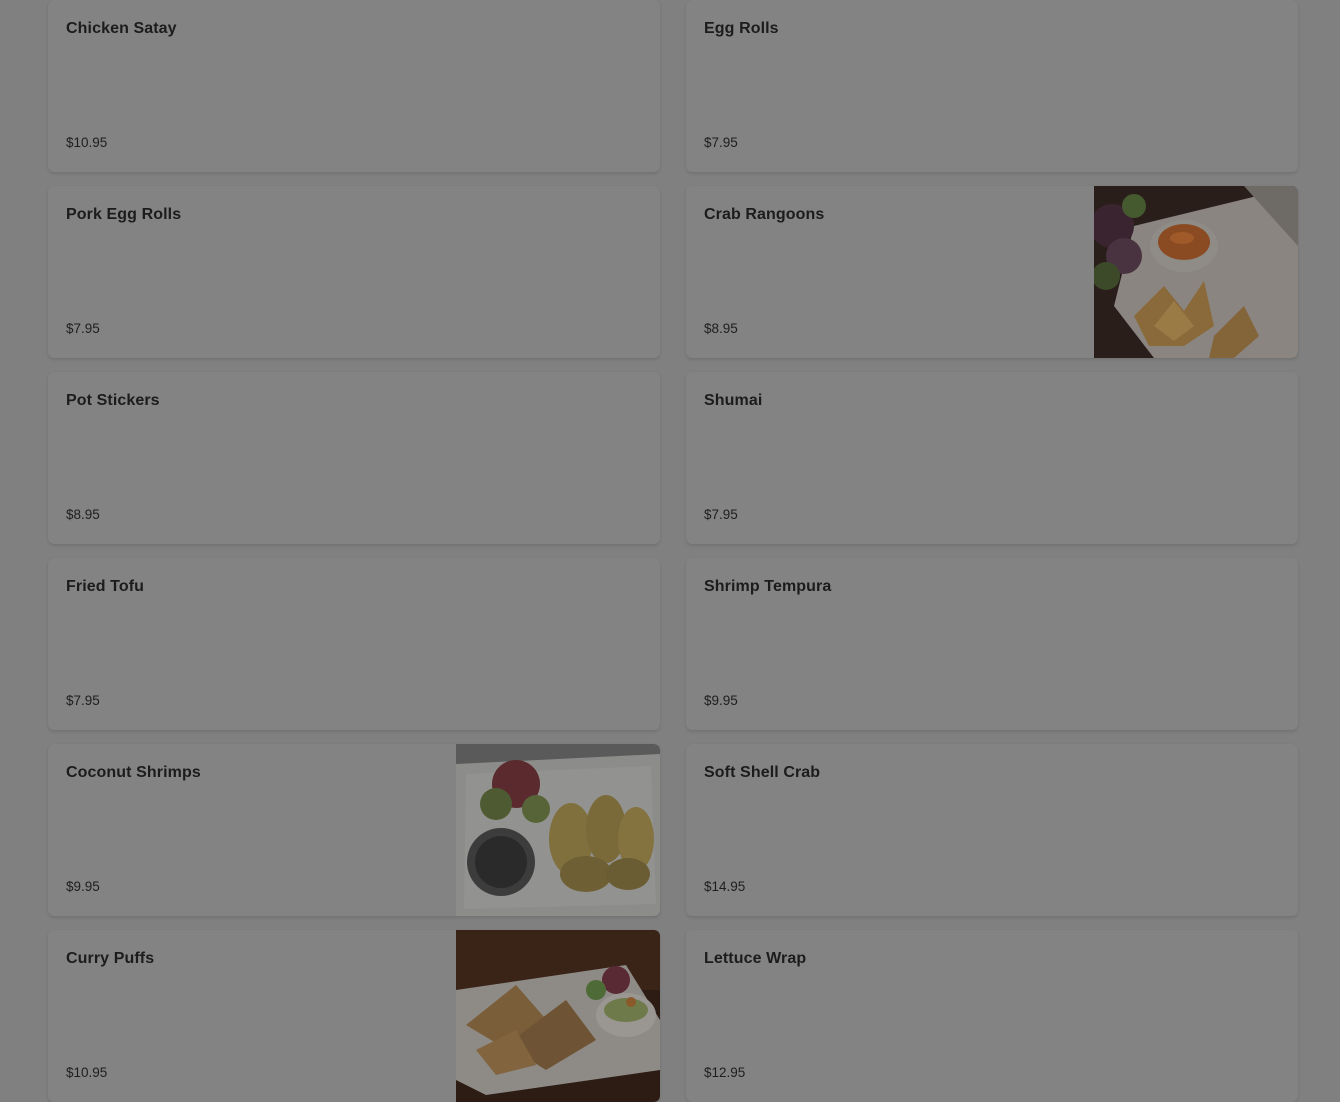  What do you see at coordinates (725, 1072) in the screenshot?
I see `menu-item-price: $12.95` at bounding box center [725, 1072].